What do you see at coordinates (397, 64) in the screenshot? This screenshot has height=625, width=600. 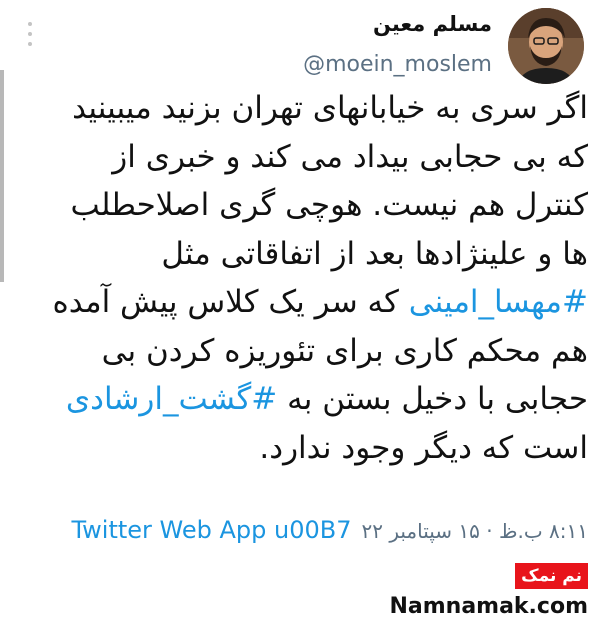 I see `author-handle: @moein_moslem` at bounding box center [397, 64].